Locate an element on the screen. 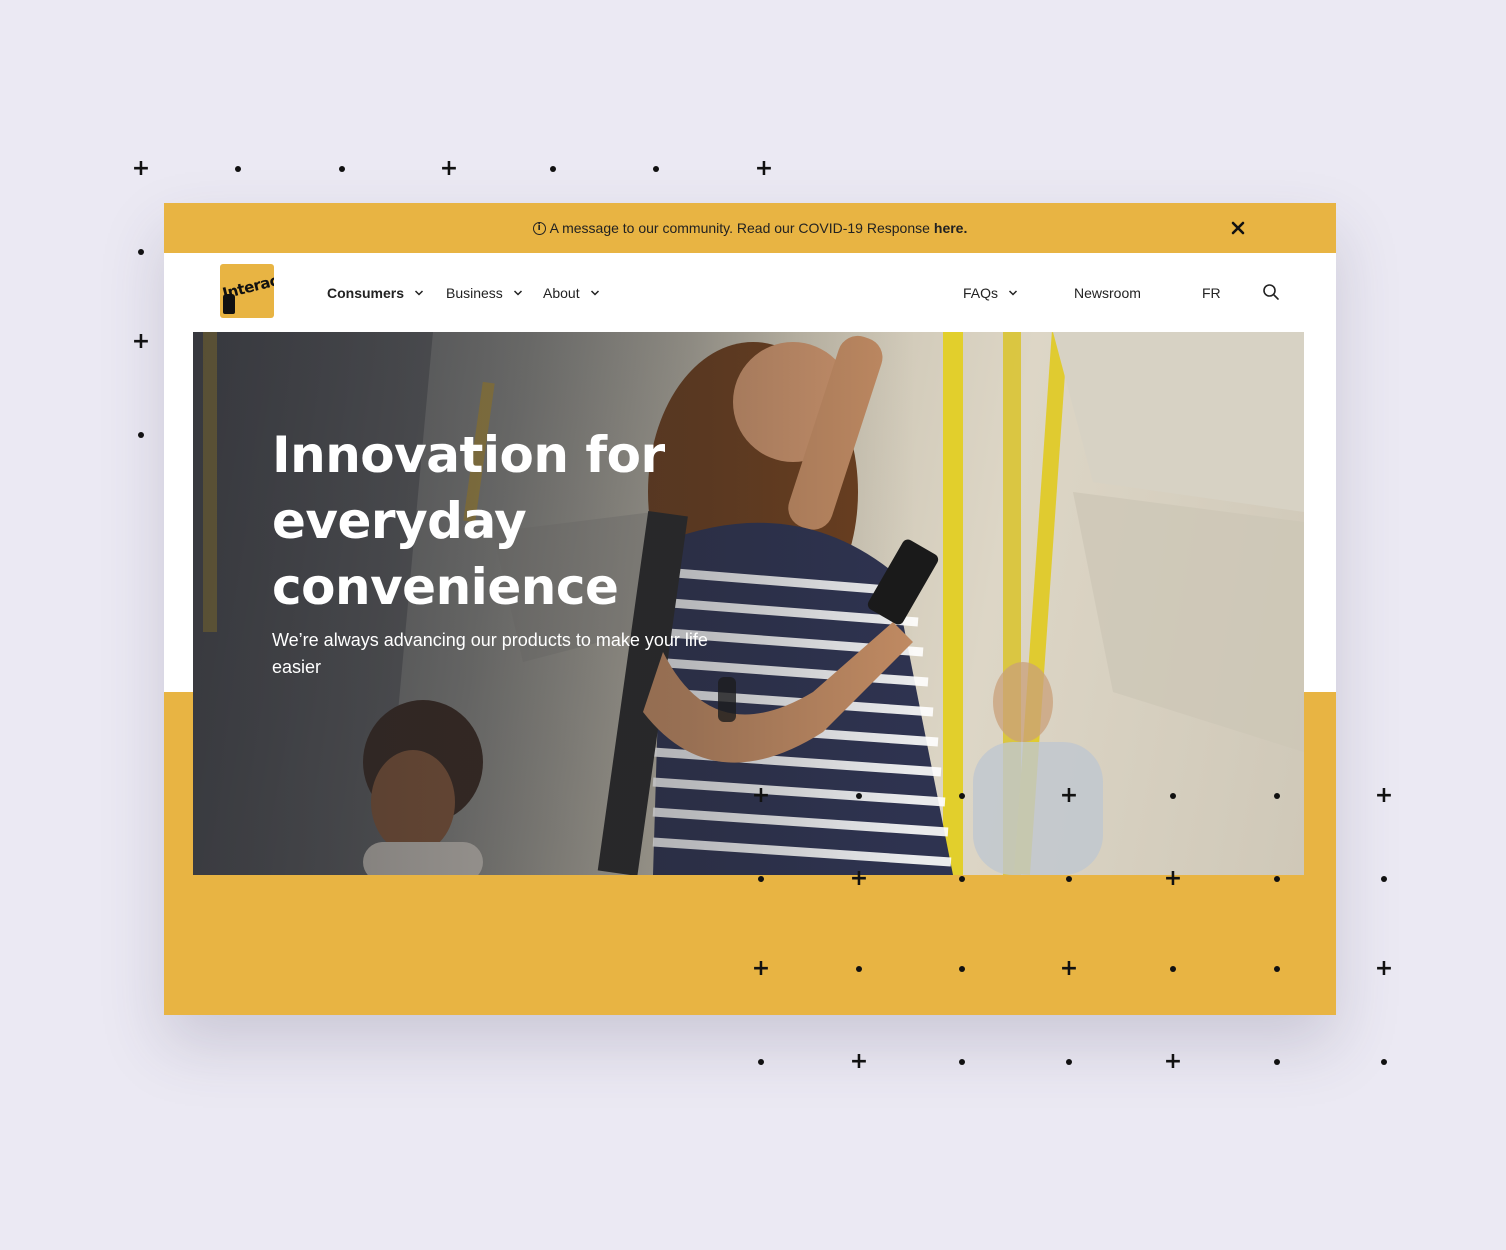 The width and height of the screenshot is (1506, 1250). info-icon: i is located at coordinates (539, 228).